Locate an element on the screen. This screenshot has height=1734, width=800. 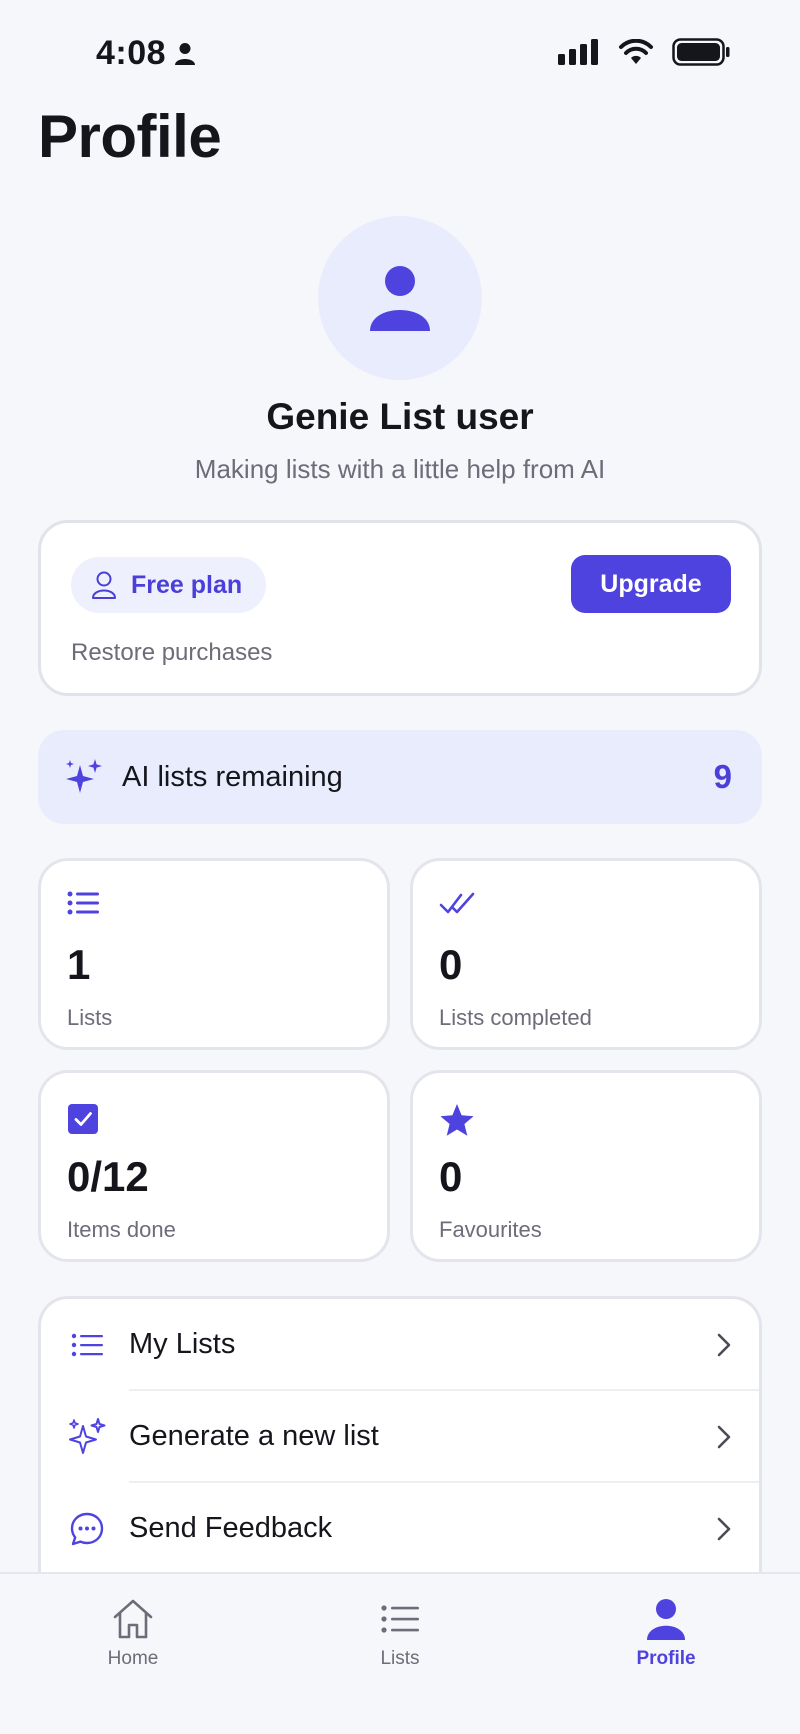
stat-value: 1 is located at coordinates (79, 964).